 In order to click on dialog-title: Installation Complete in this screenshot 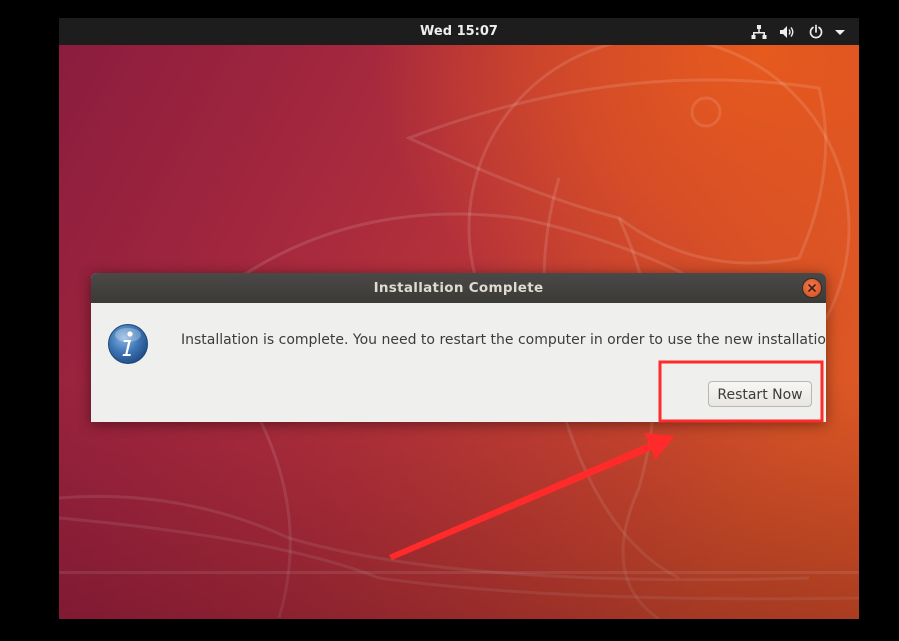, I will do `click(458, 288)`.